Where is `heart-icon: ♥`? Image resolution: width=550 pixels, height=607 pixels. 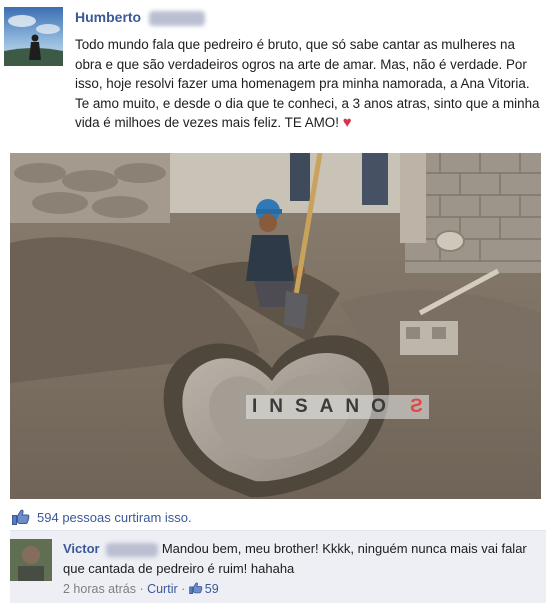 heart-icon: ♥ is located at coordinates (347, 122).